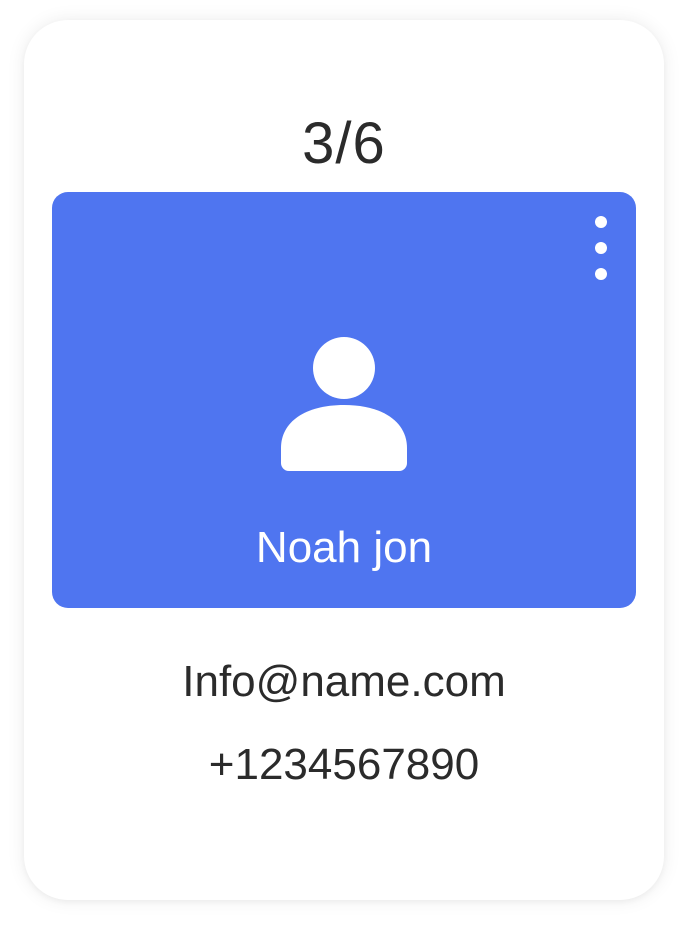 The width and height of the screenshot is (688, 928). What do you see at coordinates (344, 764) in the screenshot?
I see `phone-text: +1234567890` at bounding box center [344, 764].